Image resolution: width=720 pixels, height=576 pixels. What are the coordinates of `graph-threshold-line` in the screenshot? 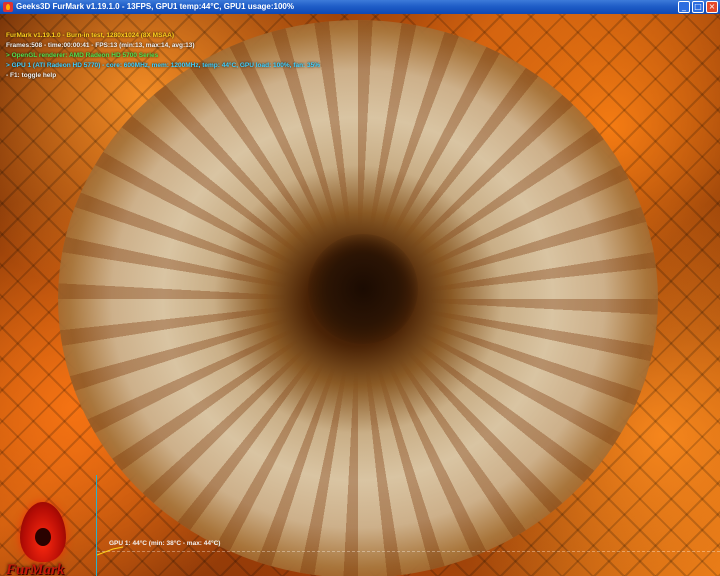 It's located at (408, 551).